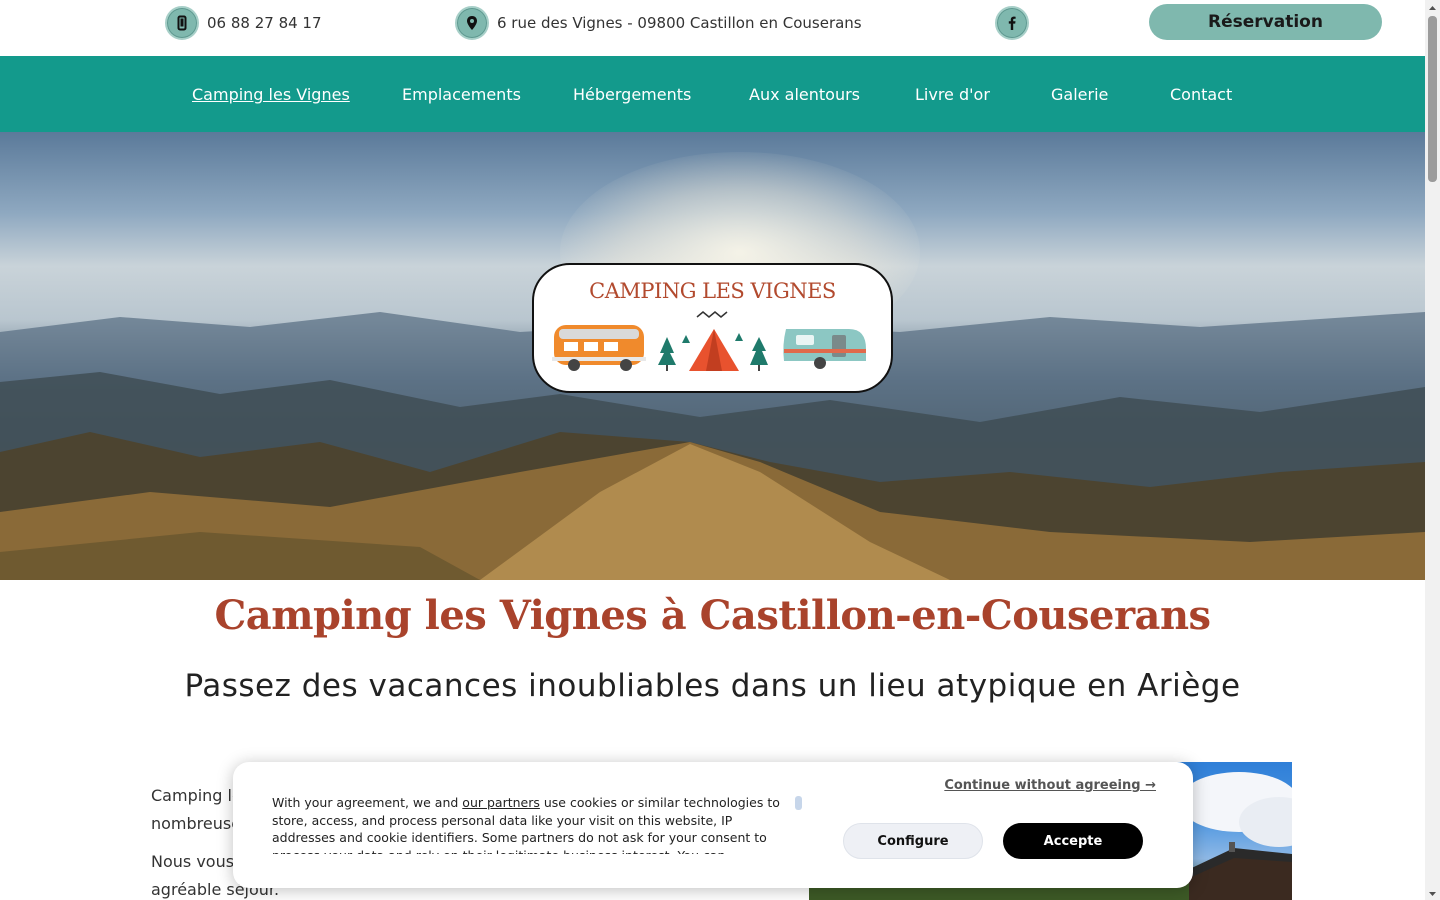 The width and height of the screenshot is (1440, 900). I want to click on intro-paragraph-line: Camping le, so click(196, 795).